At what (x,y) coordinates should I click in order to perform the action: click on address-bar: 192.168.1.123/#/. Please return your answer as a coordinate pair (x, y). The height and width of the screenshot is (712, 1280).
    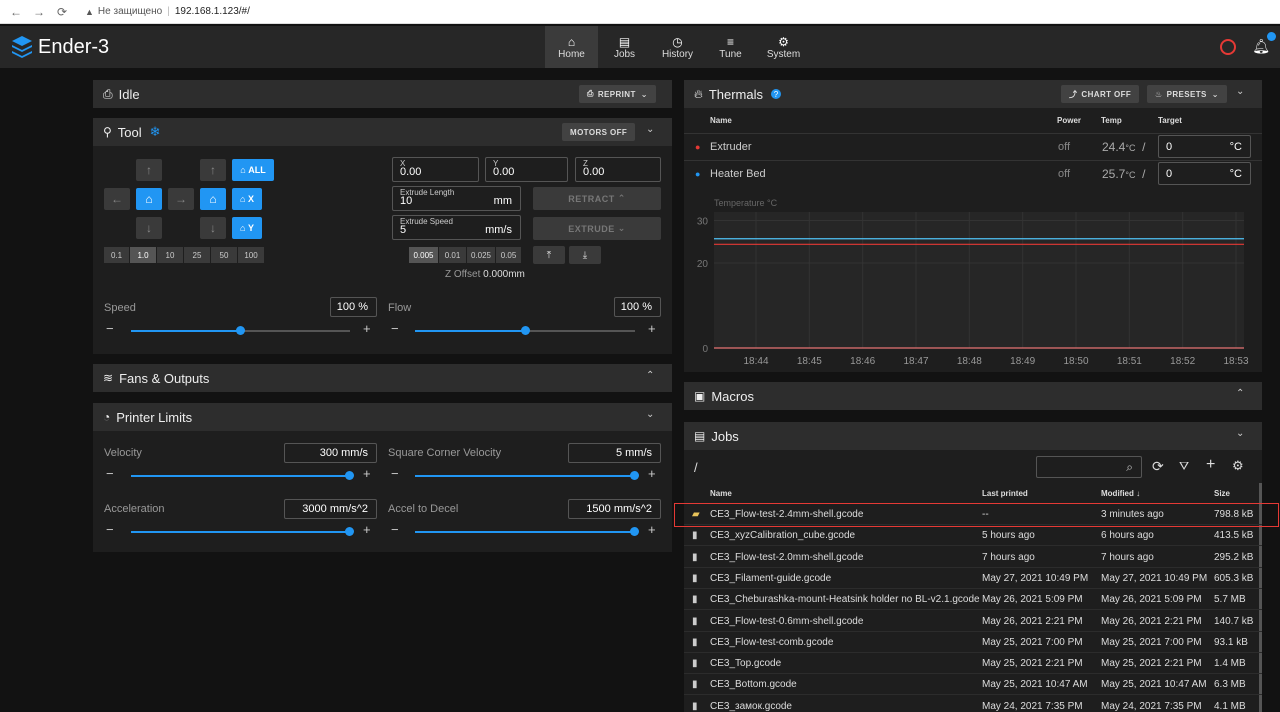
    Looking at the image, I should click on (212, 11).